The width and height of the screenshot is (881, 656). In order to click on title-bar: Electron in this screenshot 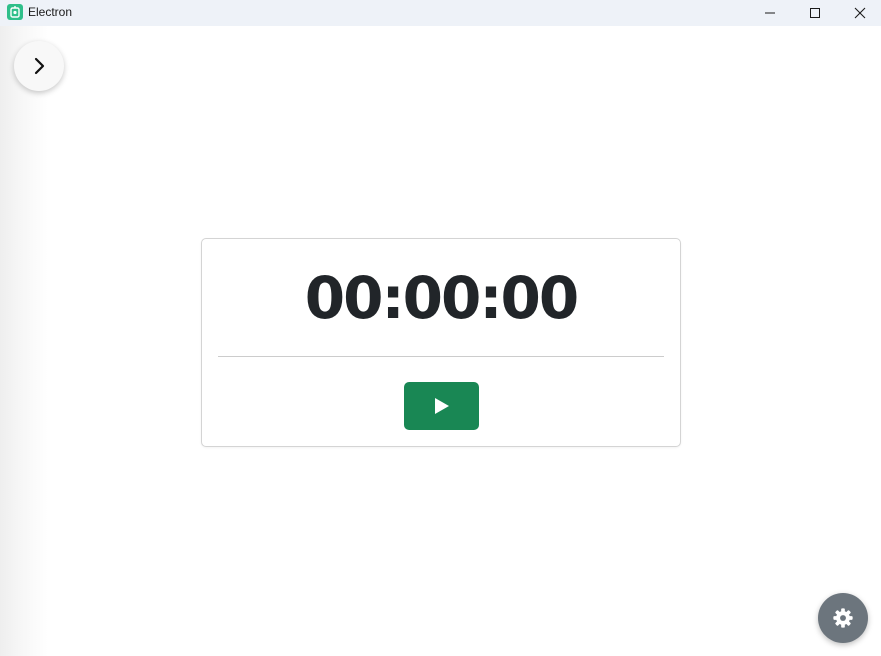, I will do `click(440, 13)`.